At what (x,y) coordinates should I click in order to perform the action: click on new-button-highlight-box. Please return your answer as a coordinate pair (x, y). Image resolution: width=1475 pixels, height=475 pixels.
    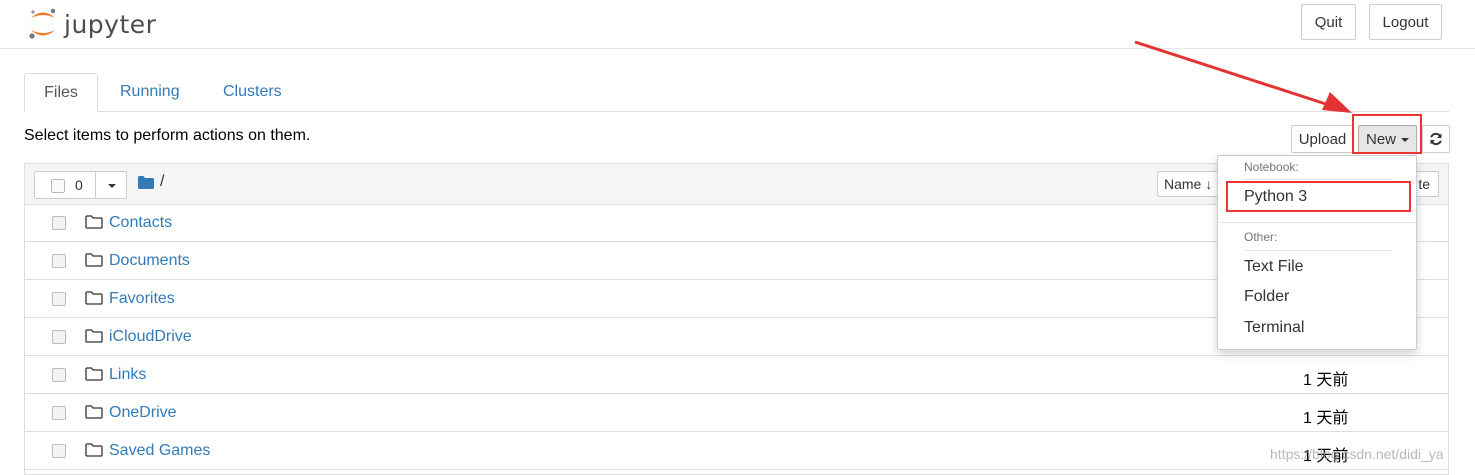
    Looking at the image, I should click on (1387, 134).